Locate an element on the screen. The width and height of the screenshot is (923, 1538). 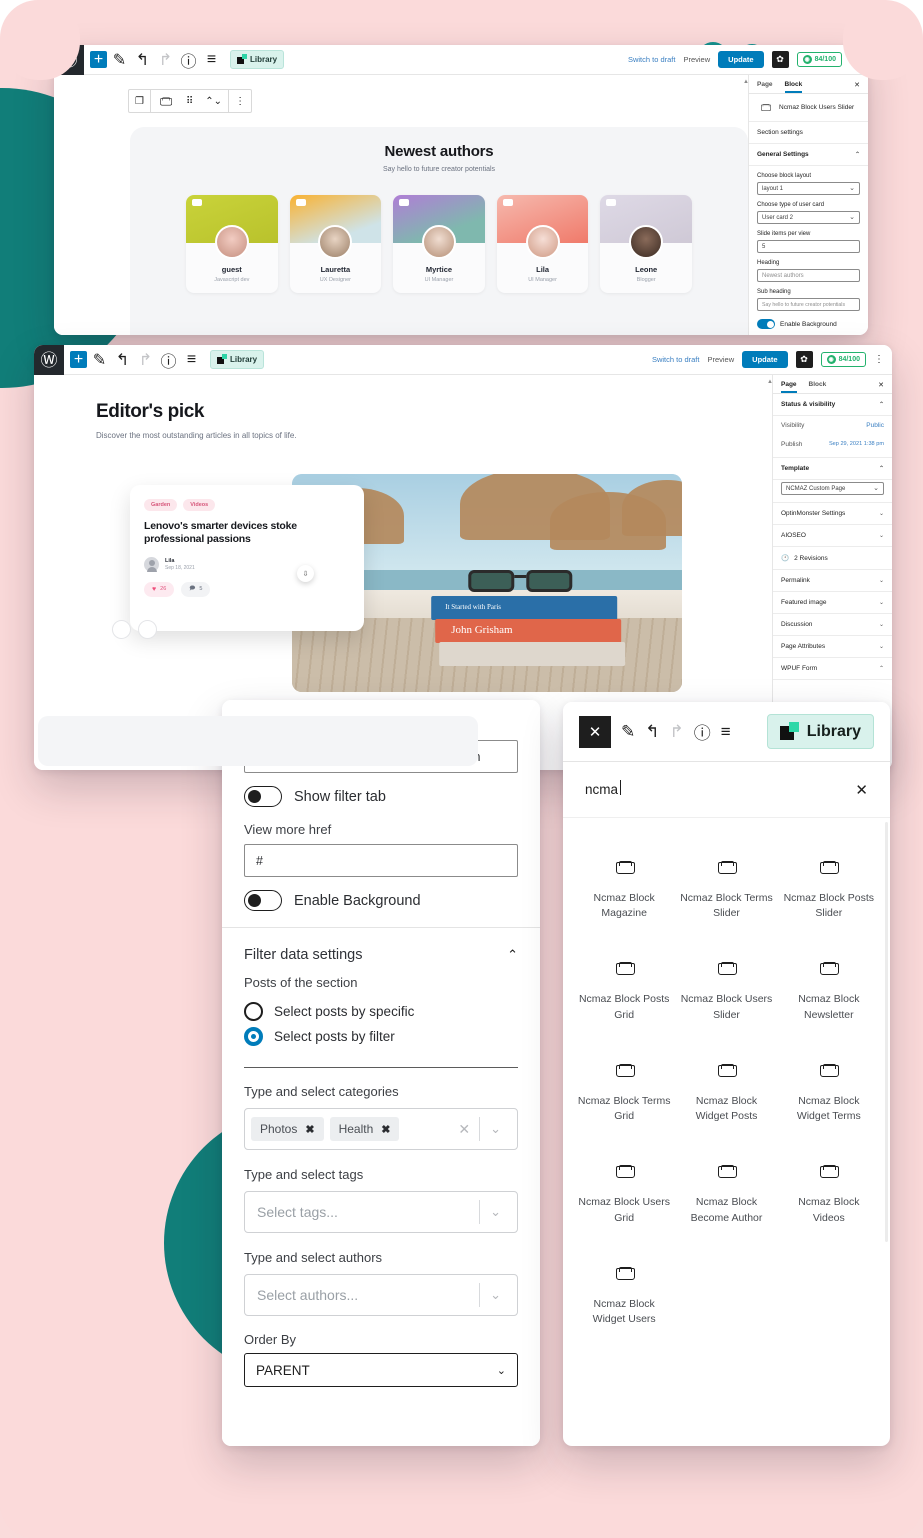
tags-multiselect: Select tags... ⌄ is located at coordinates (381, 1212).